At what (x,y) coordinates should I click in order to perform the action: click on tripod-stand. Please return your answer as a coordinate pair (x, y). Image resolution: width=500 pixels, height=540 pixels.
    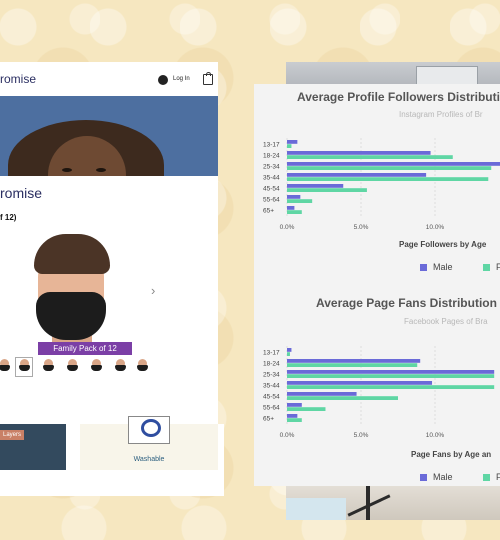
    Looking at the image, I should click on (368, 500).